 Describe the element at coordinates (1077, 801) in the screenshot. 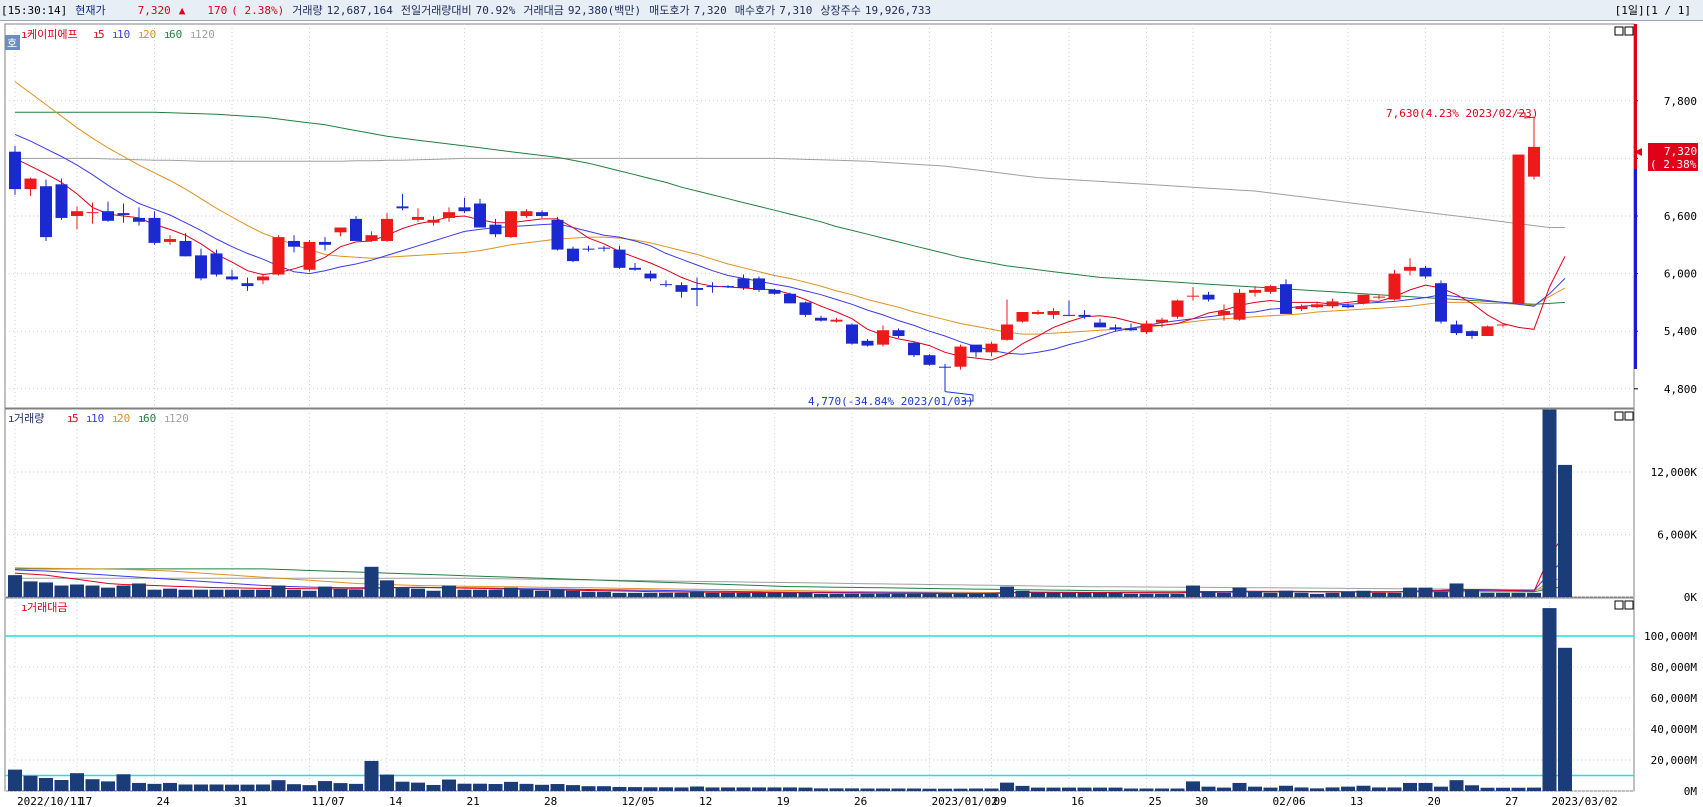

I see `x-tick-label: 16` at that location.